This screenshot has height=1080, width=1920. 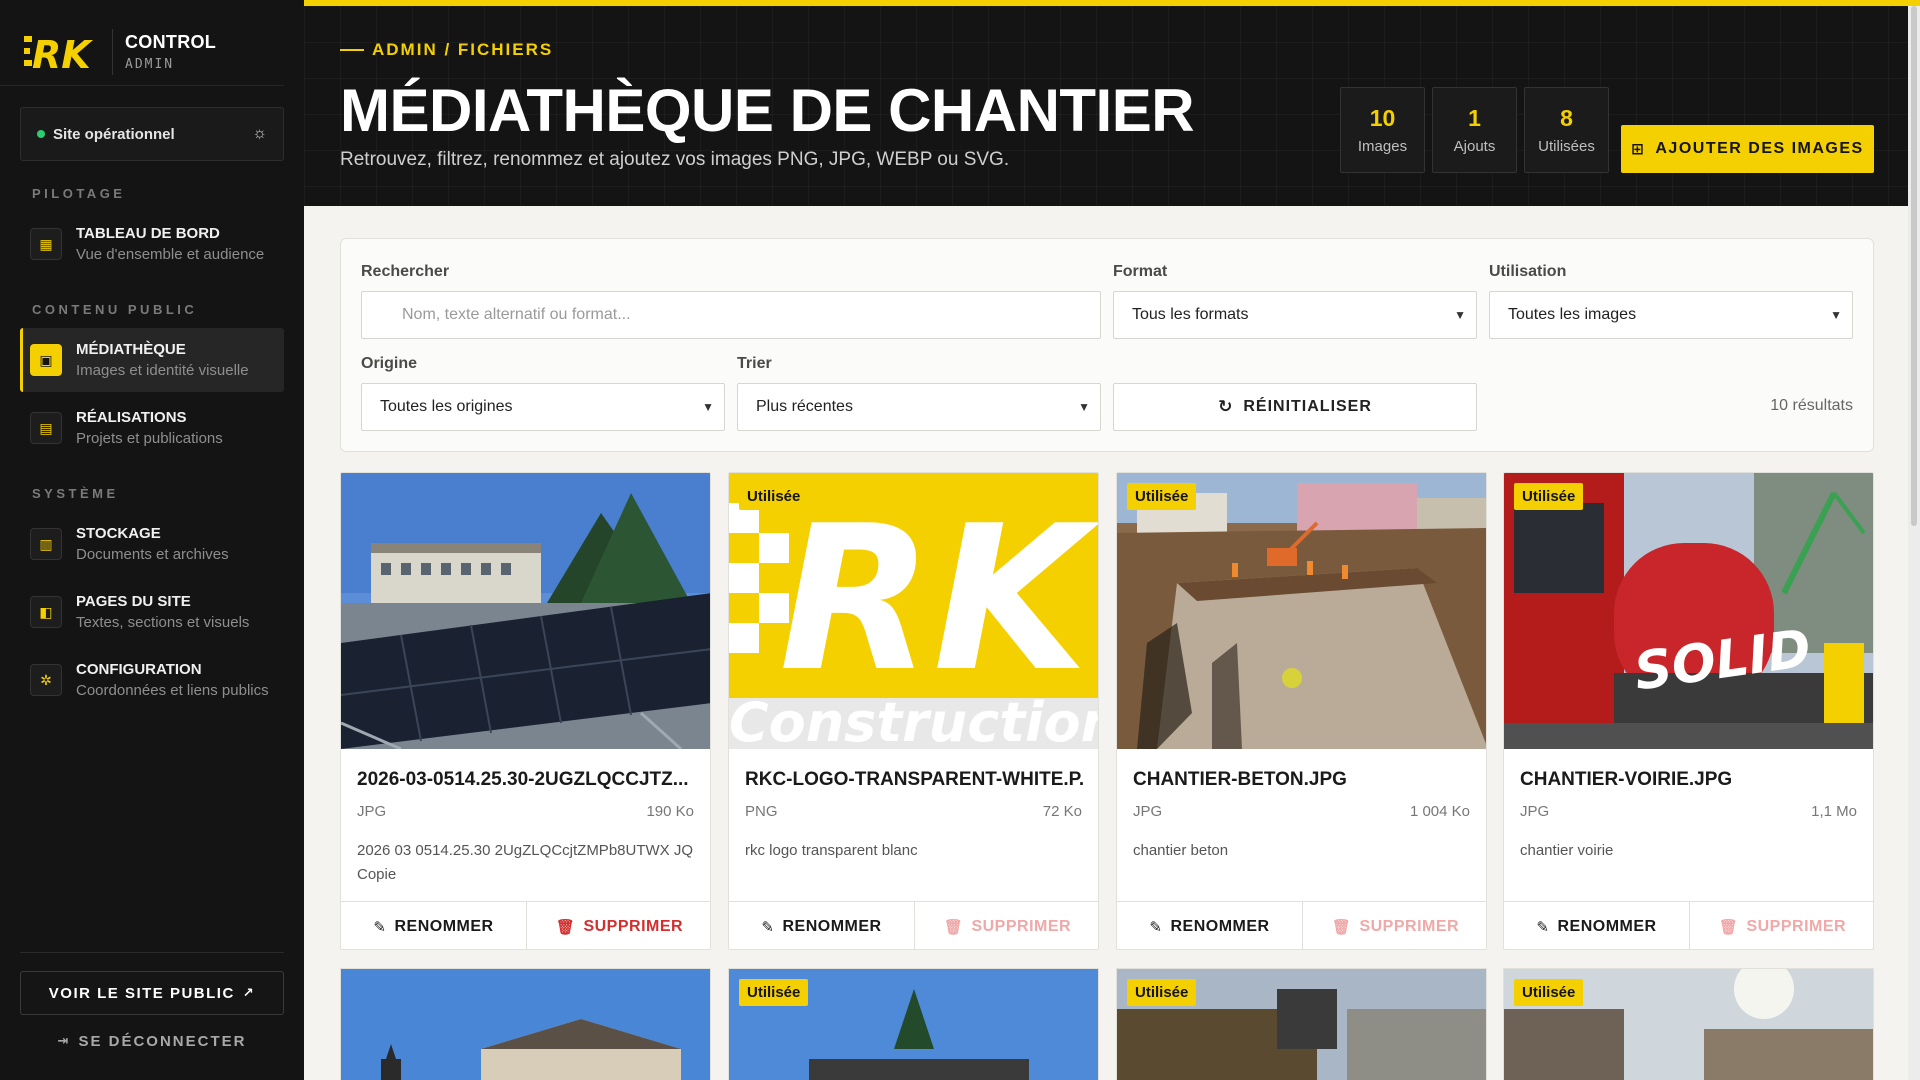 What do you see at coordinates (919, 407) in the screenshot?
I see `sort-select: Plus récentes ▼` at bounding box center [919, 407].